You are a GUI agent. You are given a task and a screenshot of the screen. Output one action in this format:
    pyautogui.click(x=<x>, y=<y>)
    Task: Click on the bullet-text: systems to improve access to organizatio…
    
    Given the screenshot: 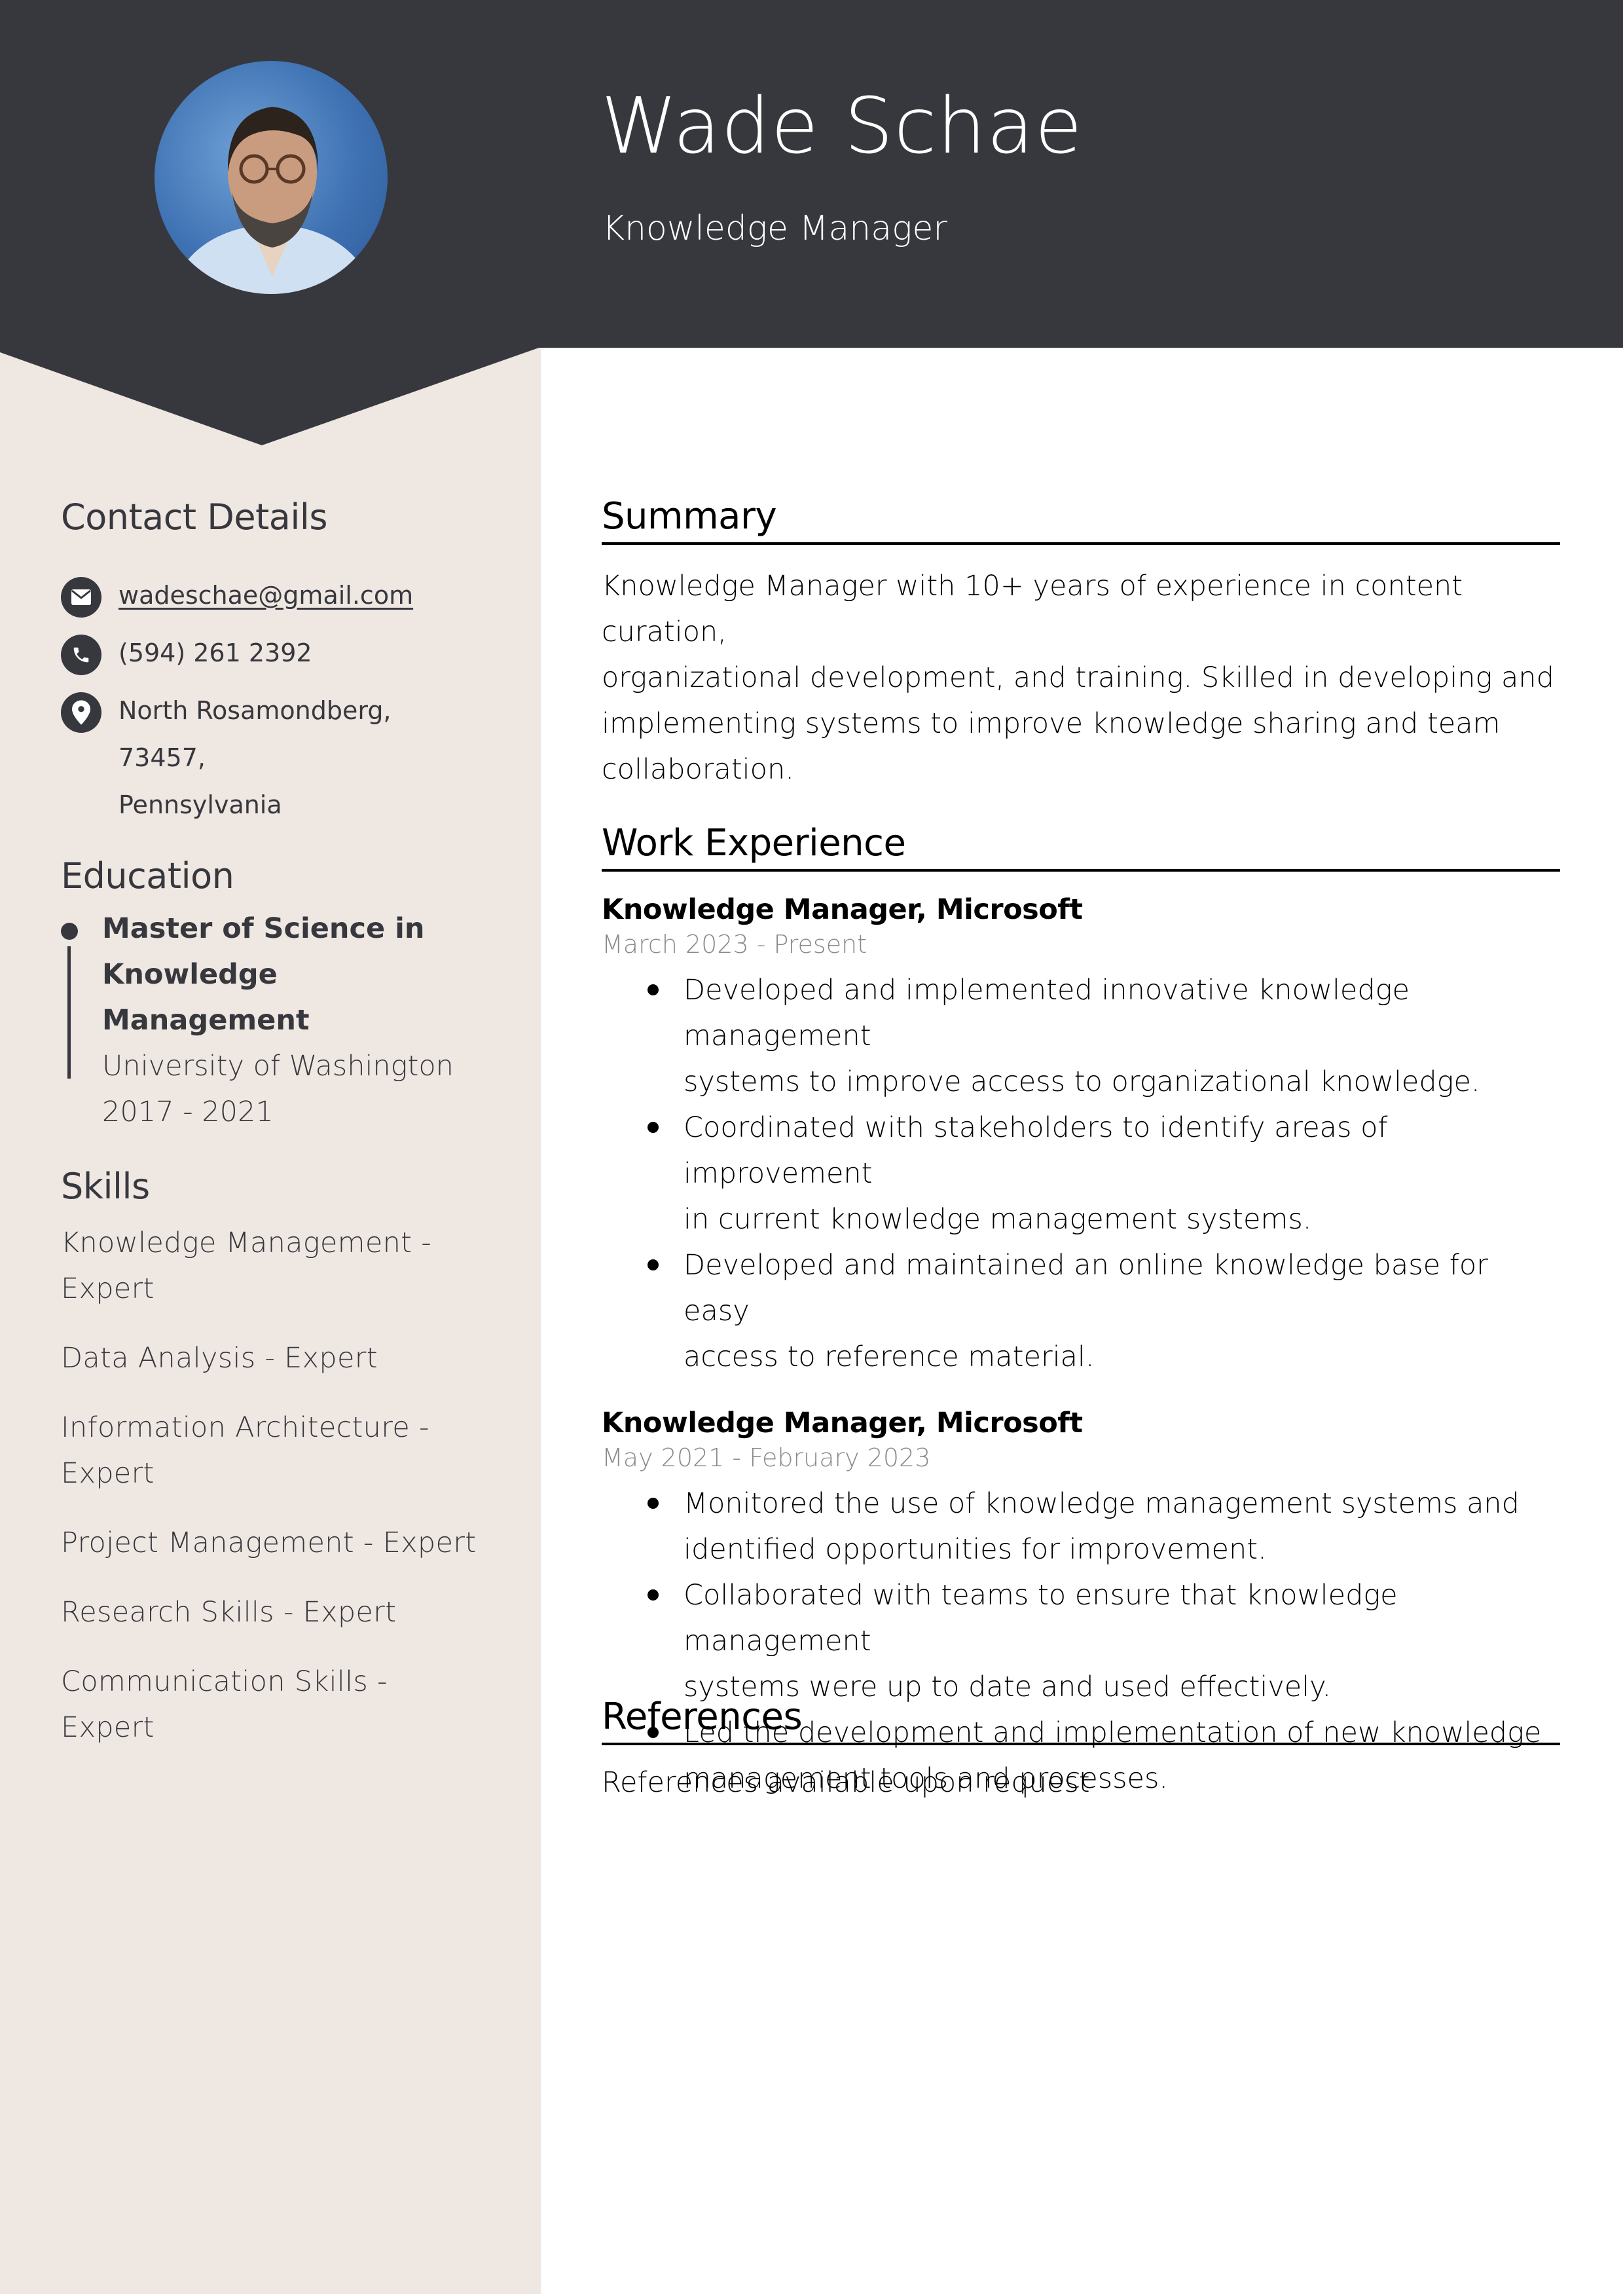 What is the action you would take?
    pyautogui.click(x=1082, y=1082)
    